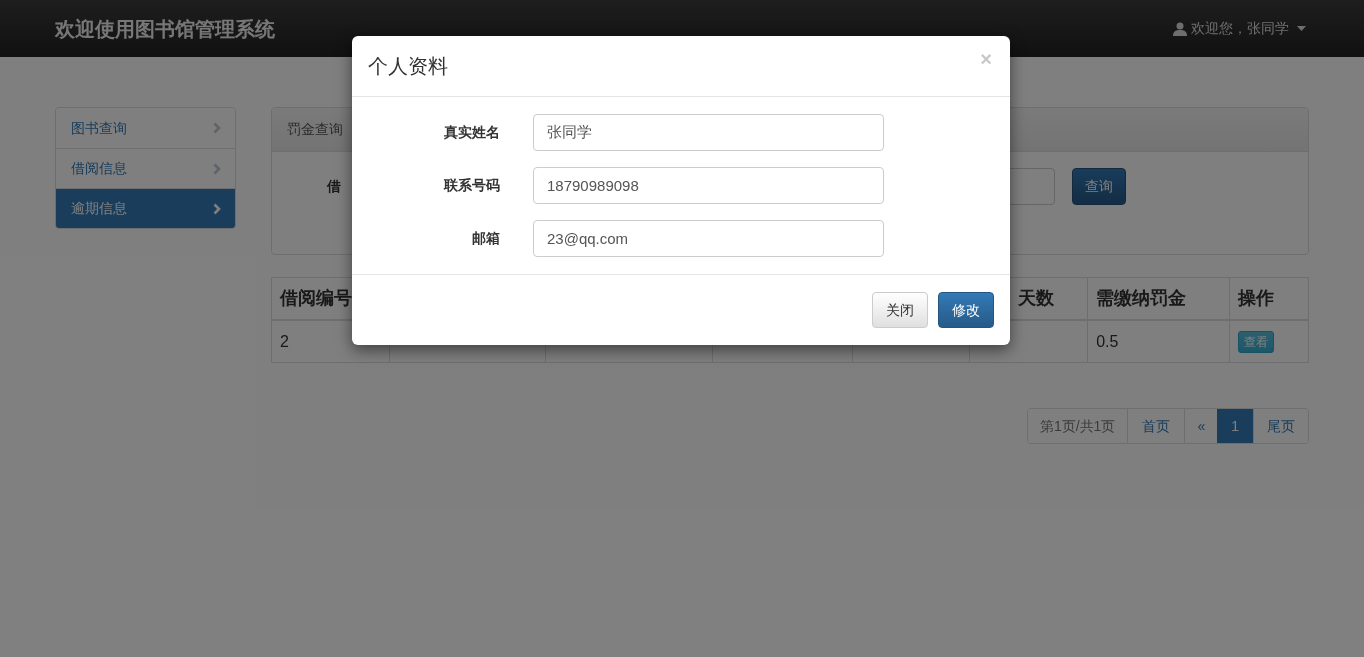  Describe the element at coordinates (284, 341) in the screenshot. I see `table-cell-text: 2` at that location.